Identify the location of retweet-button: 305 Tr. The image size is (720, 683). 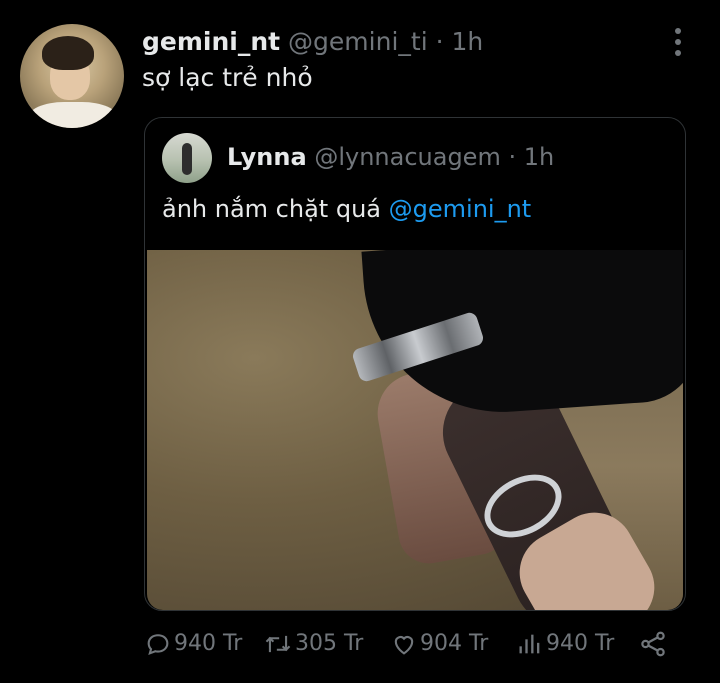
(313, 644).